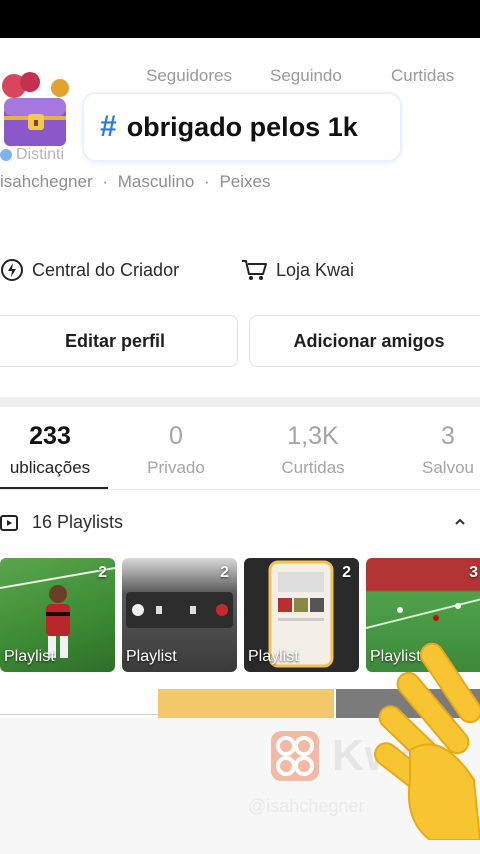  What do you see at coordinates (240, 402) in the screenshot?
I see `section-divider` at bounding box center [240, 402].